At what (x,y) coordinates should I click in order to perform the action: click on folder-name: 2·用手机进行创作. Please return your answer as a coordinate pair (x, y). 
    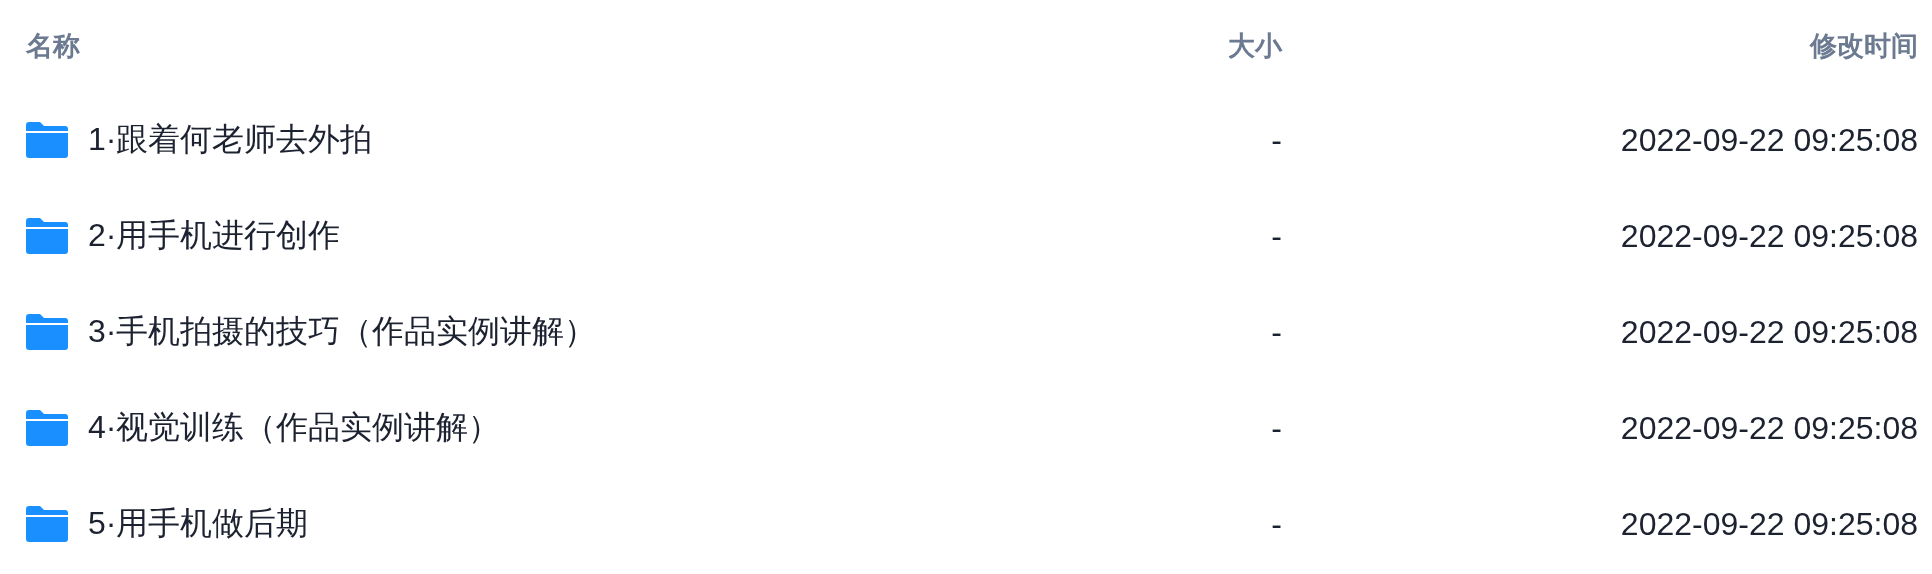
    Looking at the image, I should click on (214, 236).